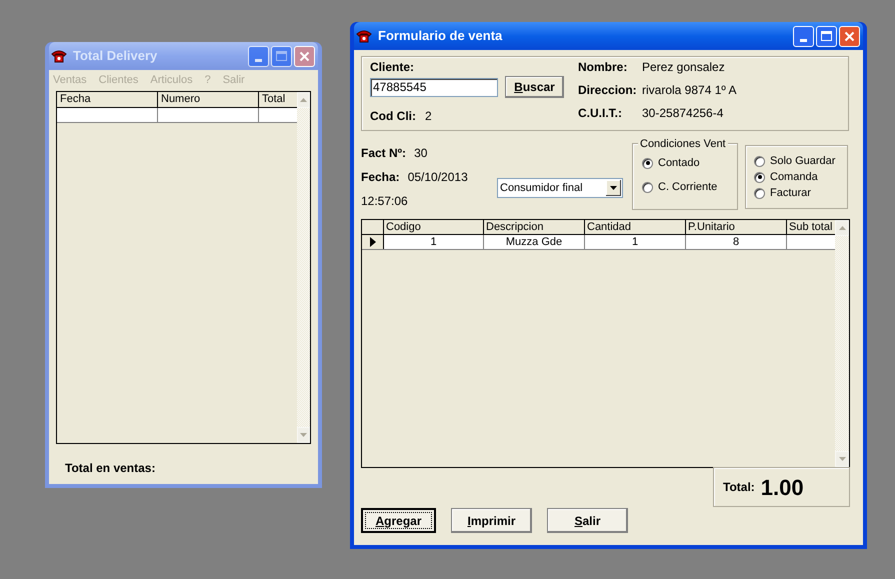 This screenshot has width=895, height=579. Describe the element at coordinates (373, 242) in the screenshot. I see `current-row-icon` at that location.